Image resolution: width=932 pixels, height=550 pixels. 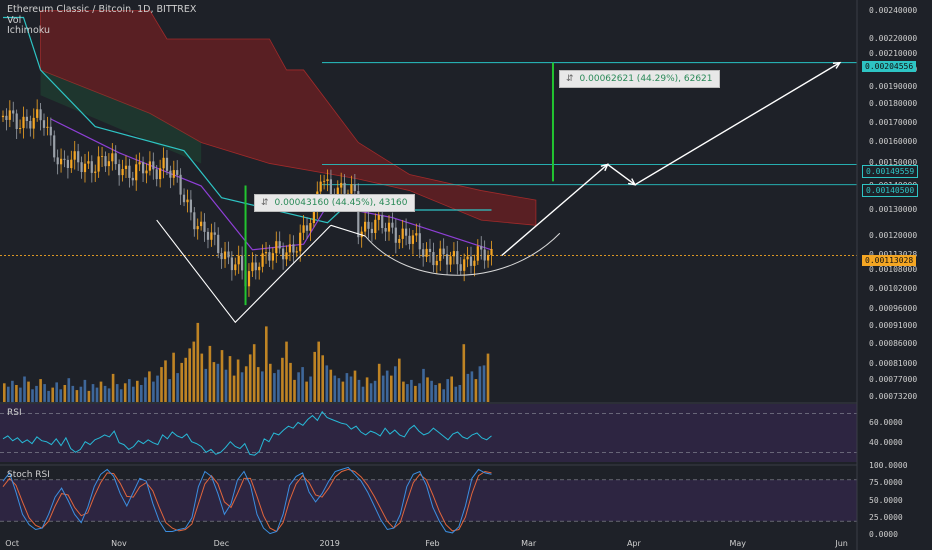 I want to click on rsi-pane-label: RSI, so click(x=14, y=413).